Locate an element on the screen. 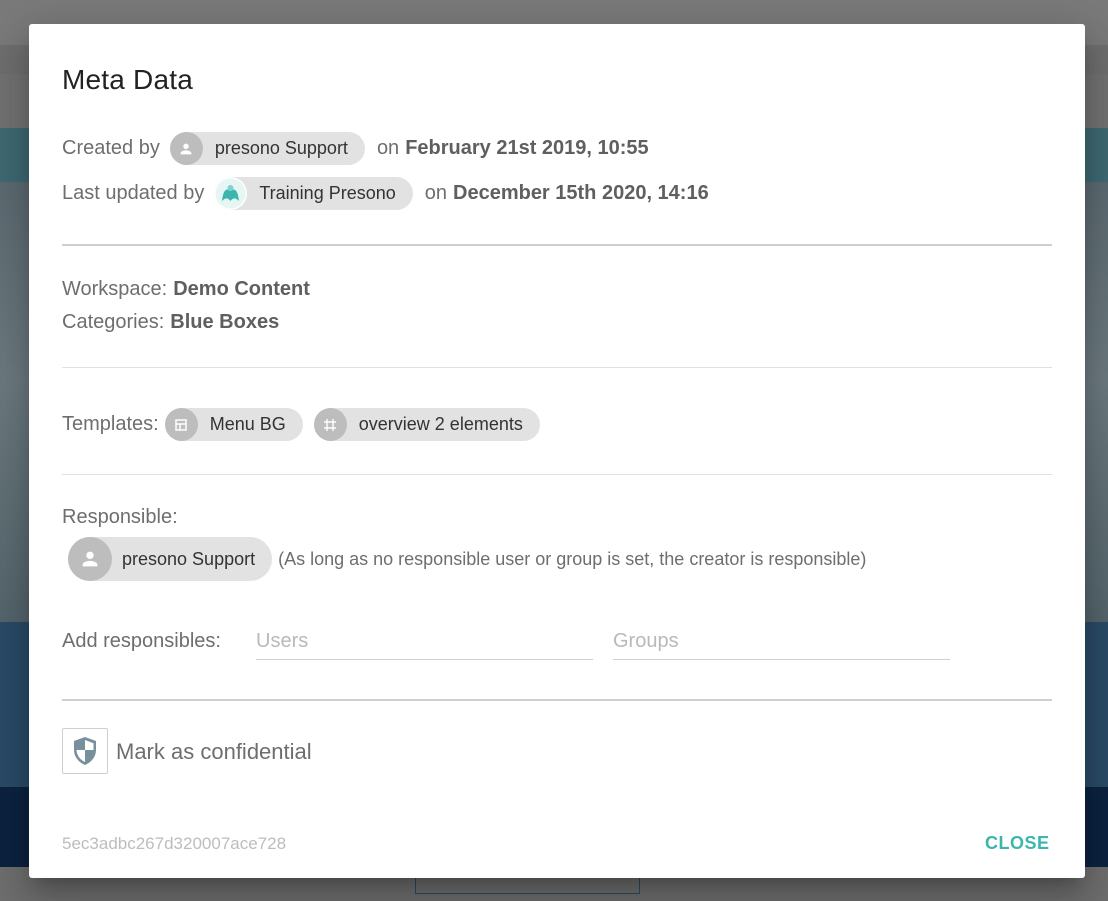 Image resolution: width=1108 pixels, height=901 pixels. groups-field is located at coordinates (781, 642).